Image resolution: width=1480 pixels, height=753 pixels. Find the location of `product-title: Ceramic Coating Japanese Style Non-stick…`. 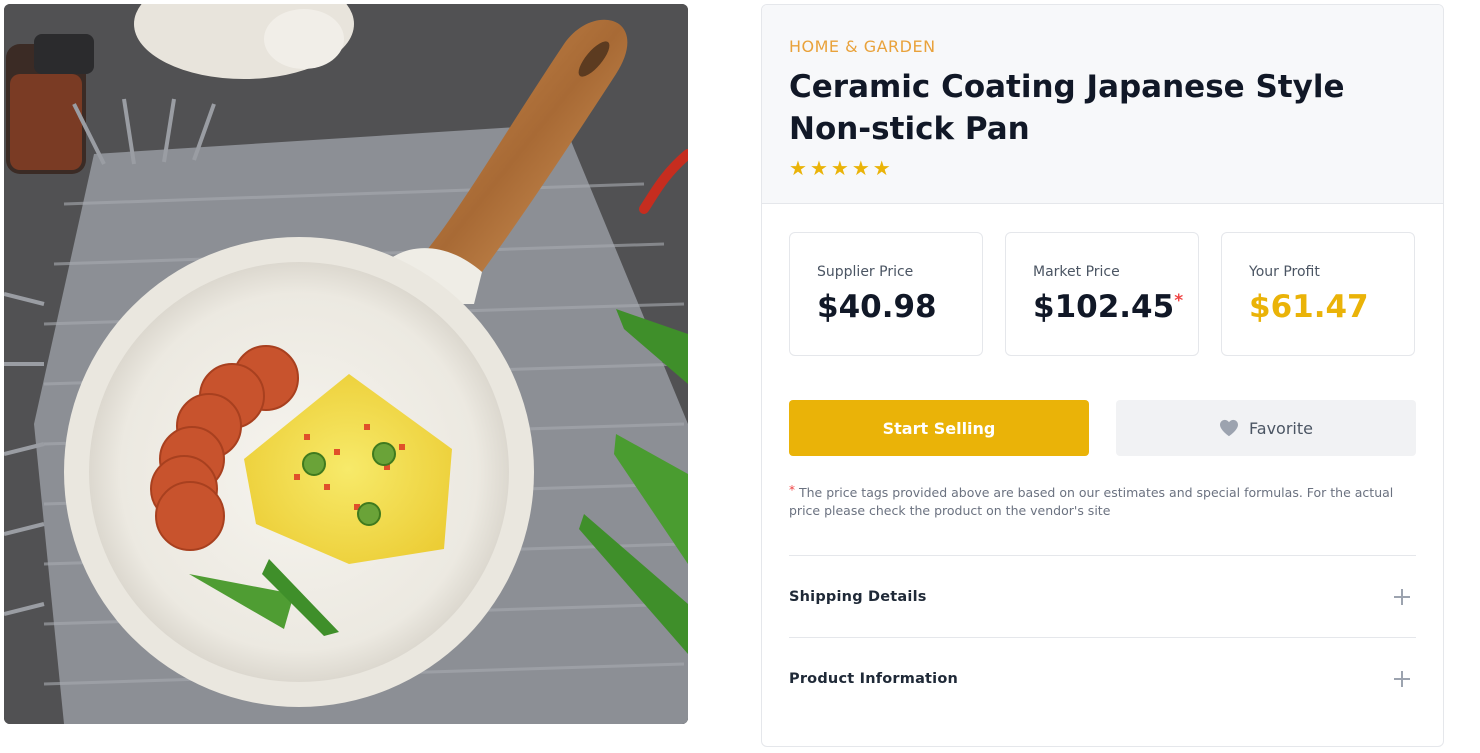

product-title: Ceramic Coating Japanese Style Non-stick… is located at coordinates (1067, 108).